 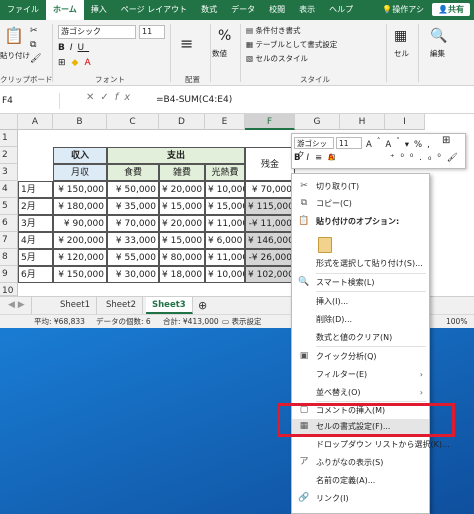 I want to click on row-header: 2, so click(x=9, y=155).